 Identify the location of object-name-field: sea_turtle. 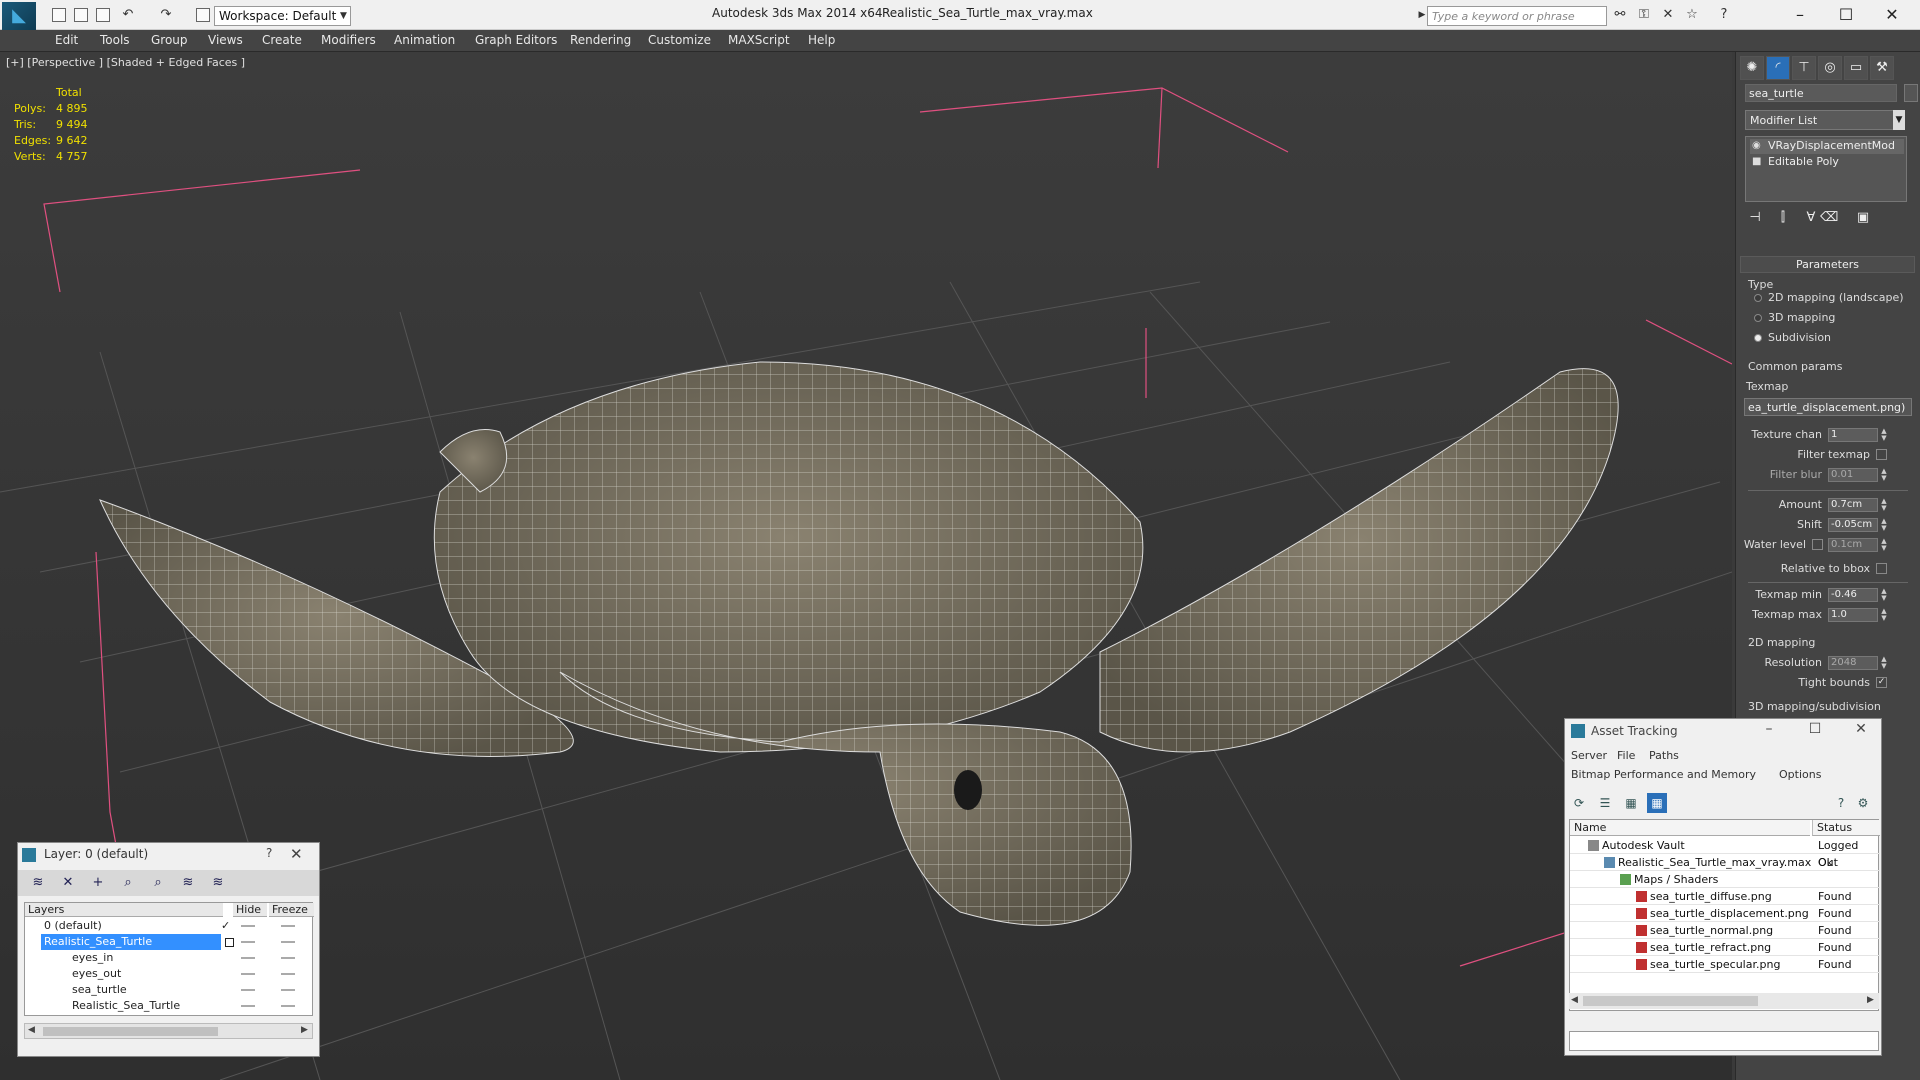
(1821, 93).